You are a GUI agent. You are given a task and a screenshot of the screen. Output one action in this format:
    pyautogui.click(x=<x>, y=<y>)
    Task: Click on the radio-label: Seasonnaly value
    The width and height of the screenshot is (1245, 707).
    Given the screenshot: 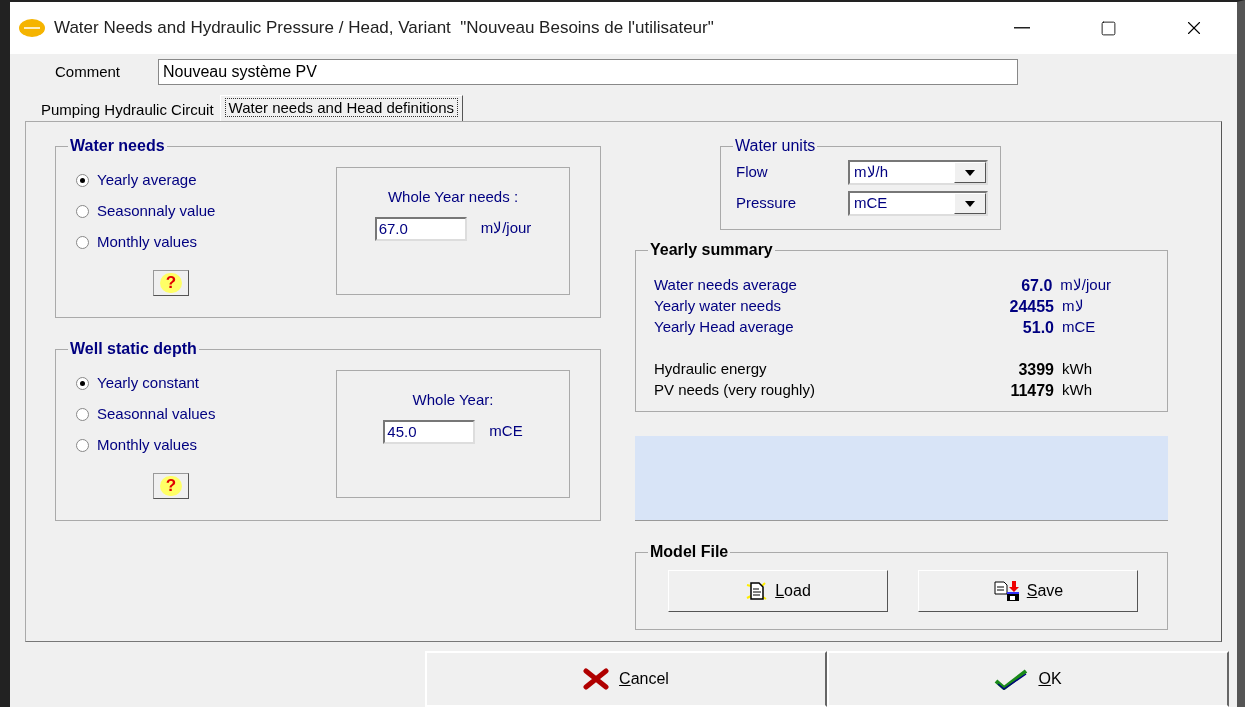 What is the action you would take?
    pyautogui.click(x=156, y=211)
    